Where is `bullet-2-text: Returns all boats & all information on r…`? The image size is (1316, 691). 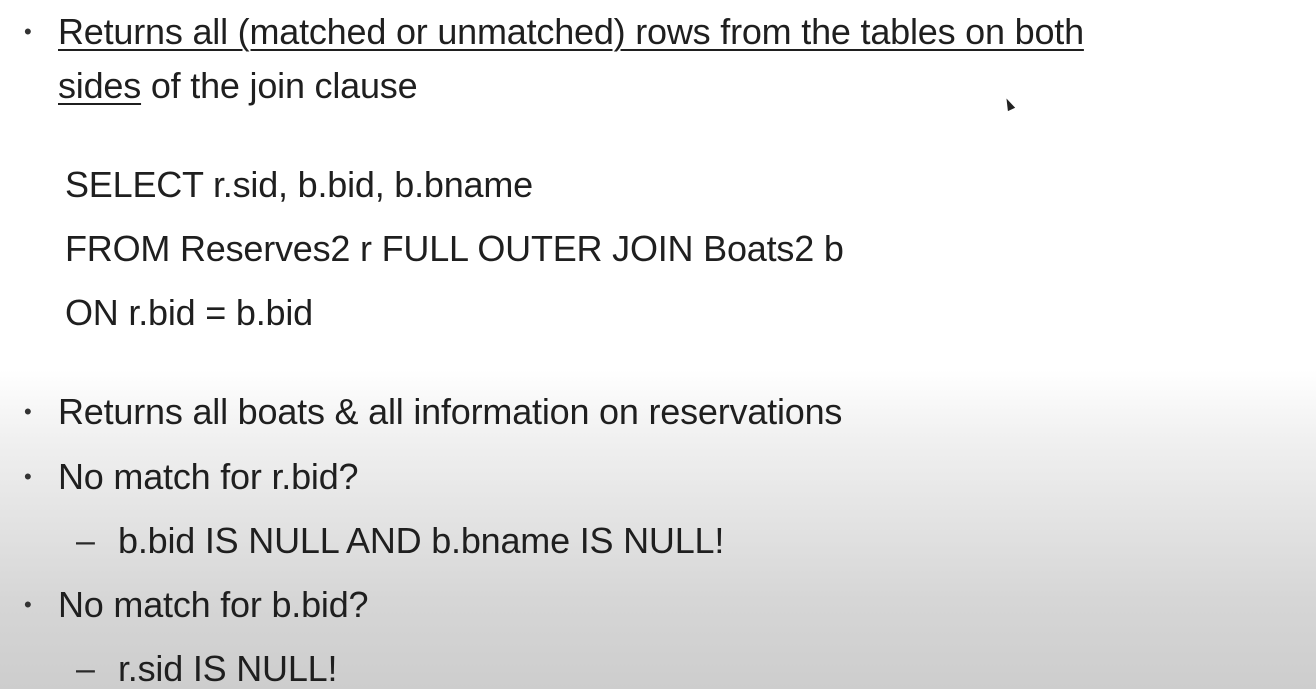
bullet-2-text: Returns all boats & all information on r… is located at coordinates (450, 411).